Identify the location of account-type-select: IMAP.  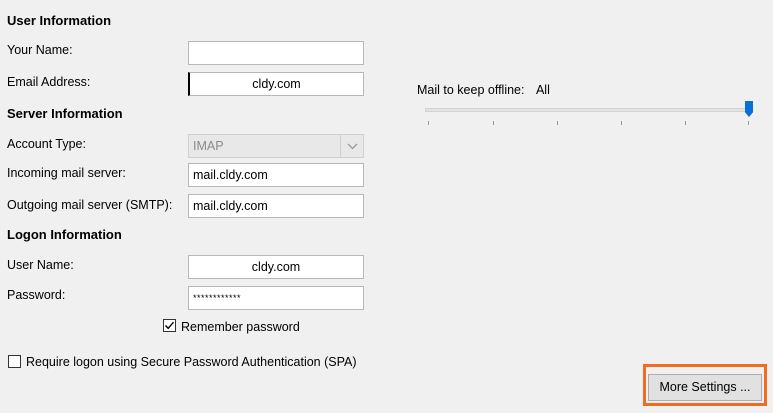
(276, 146).